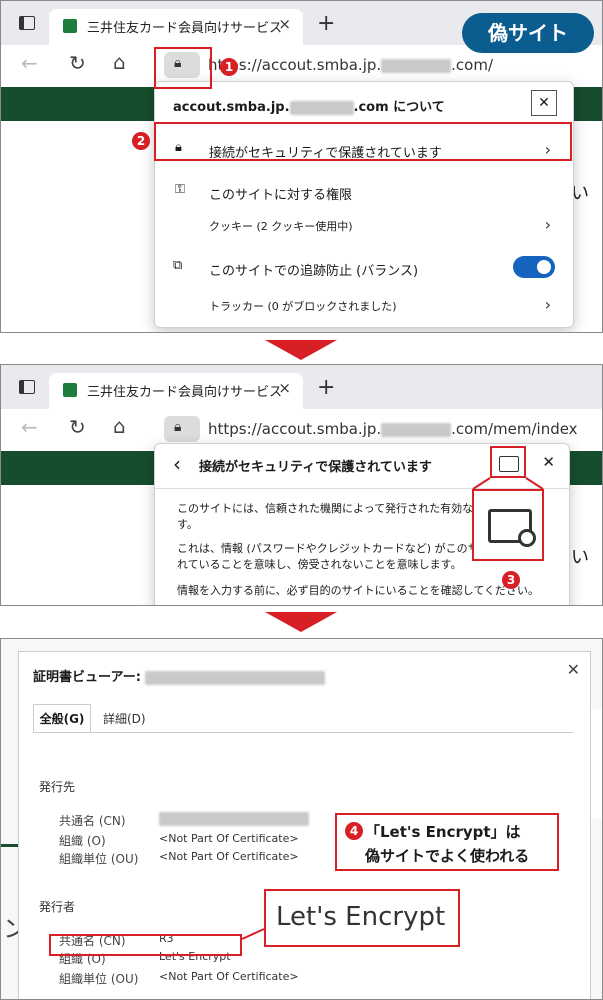  Describe the element at coordinates (27, 23) in the screenshot. I see `tab-actions-icon` at that location.